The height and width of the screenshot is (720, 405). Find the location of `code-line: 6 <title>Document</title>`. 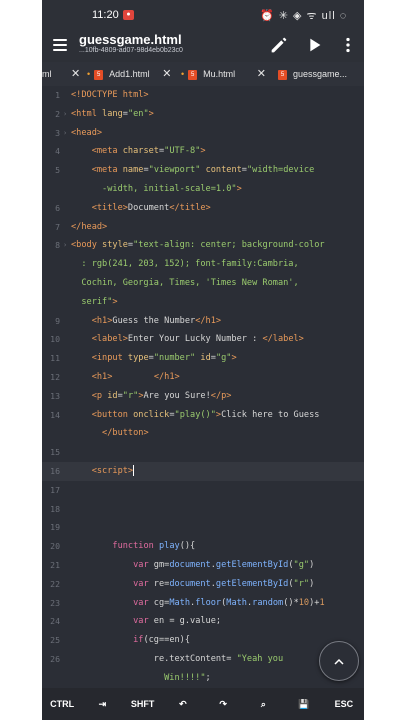

code-line: 6 <title>Document</title> is located at coordinates (203, 208).